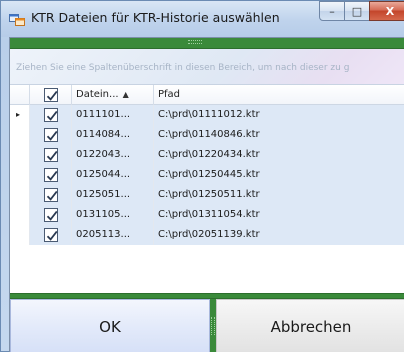 This screenshot has height=352, width=404. I want to click on cell-file-path: C:\prd\01311054.ktr, so click(279, 215).